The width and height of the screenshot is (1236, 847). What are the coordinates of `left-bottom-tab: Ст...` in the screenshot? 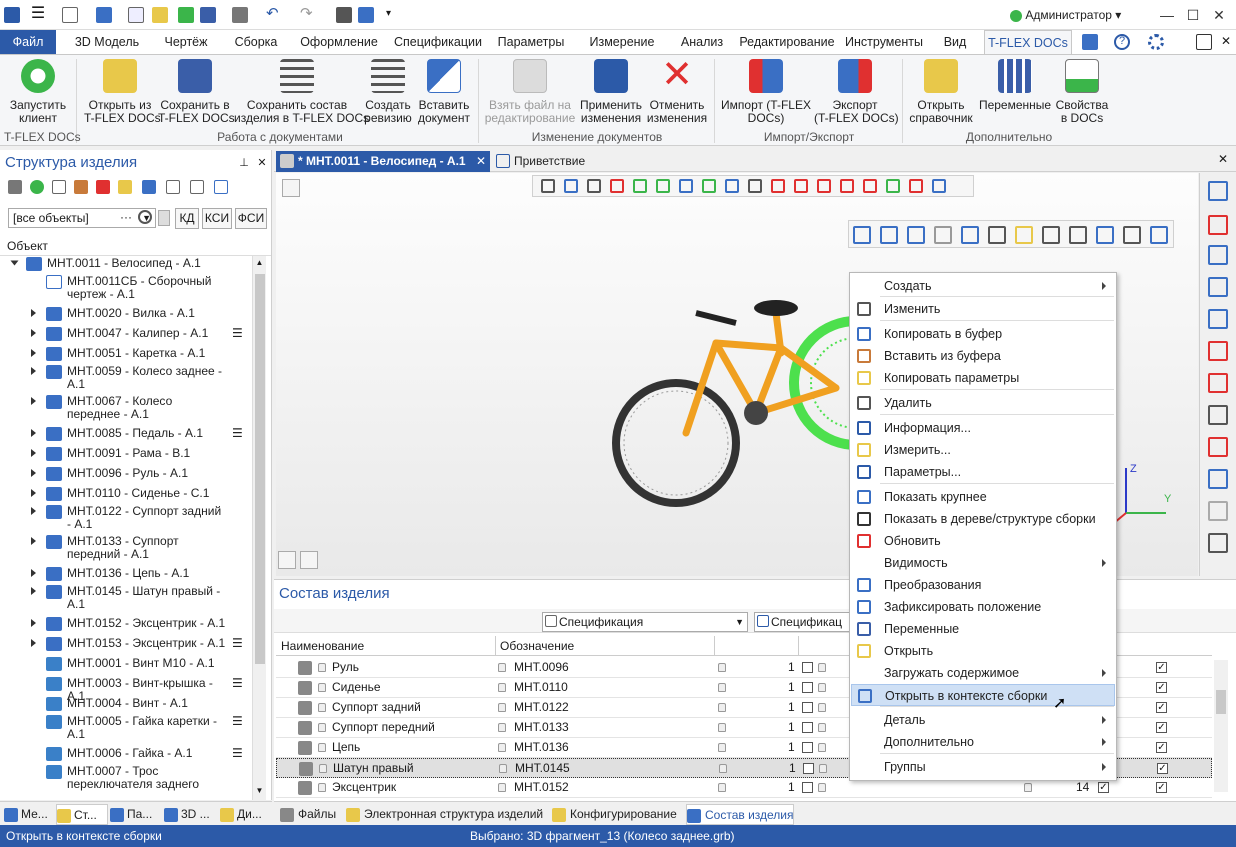 It's located at (82, 814).